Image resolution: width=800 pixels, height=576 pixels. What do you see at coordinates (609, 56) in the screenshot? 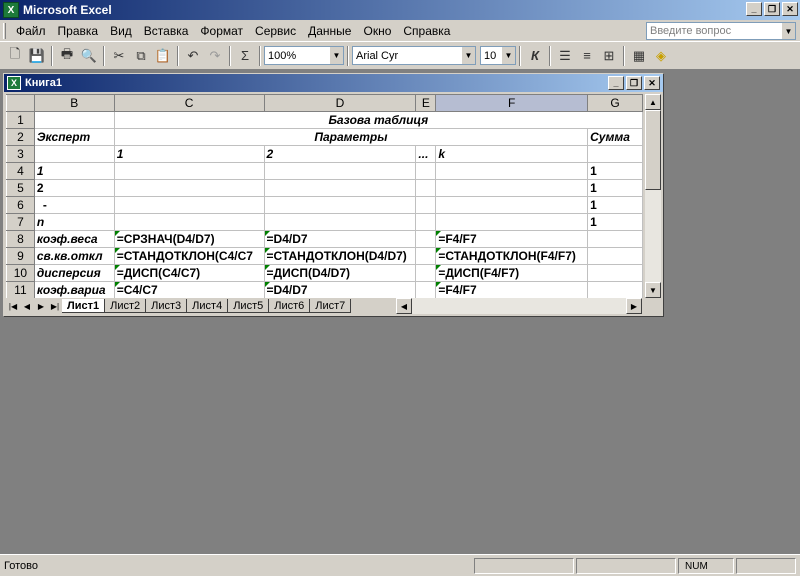
I see `merge-icon: ⊞` at bounding box center [609, 56].